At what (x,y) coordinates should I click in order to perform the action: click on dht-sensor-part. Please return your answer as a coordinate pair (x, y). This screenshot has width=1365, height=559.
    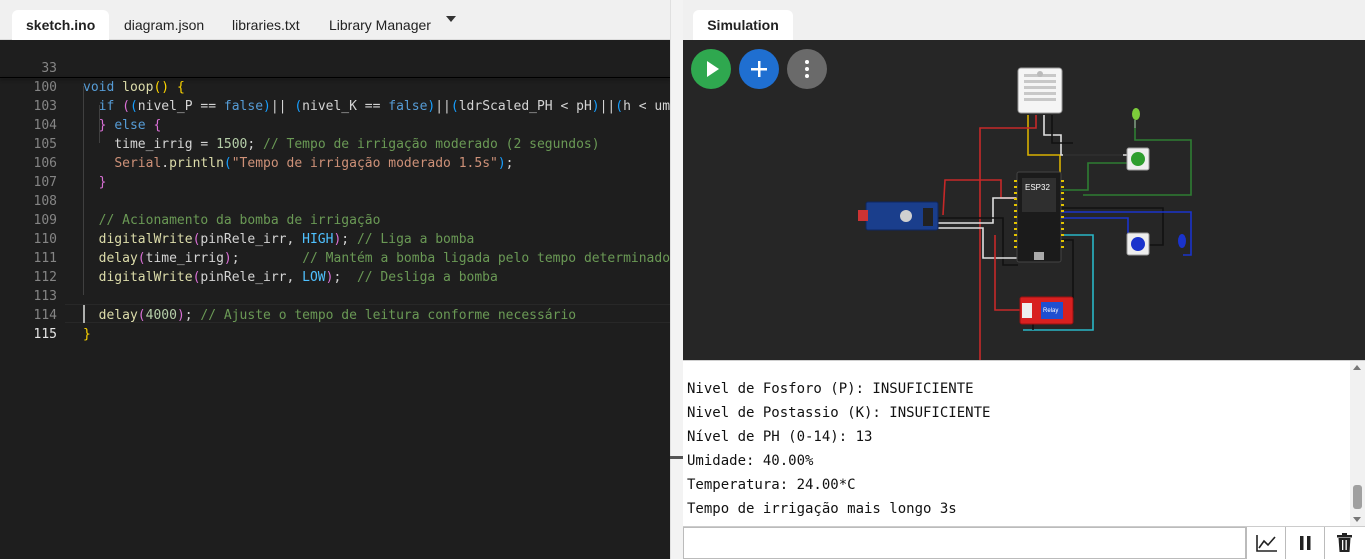
    Looking at the image, I should click on (1040, 90).